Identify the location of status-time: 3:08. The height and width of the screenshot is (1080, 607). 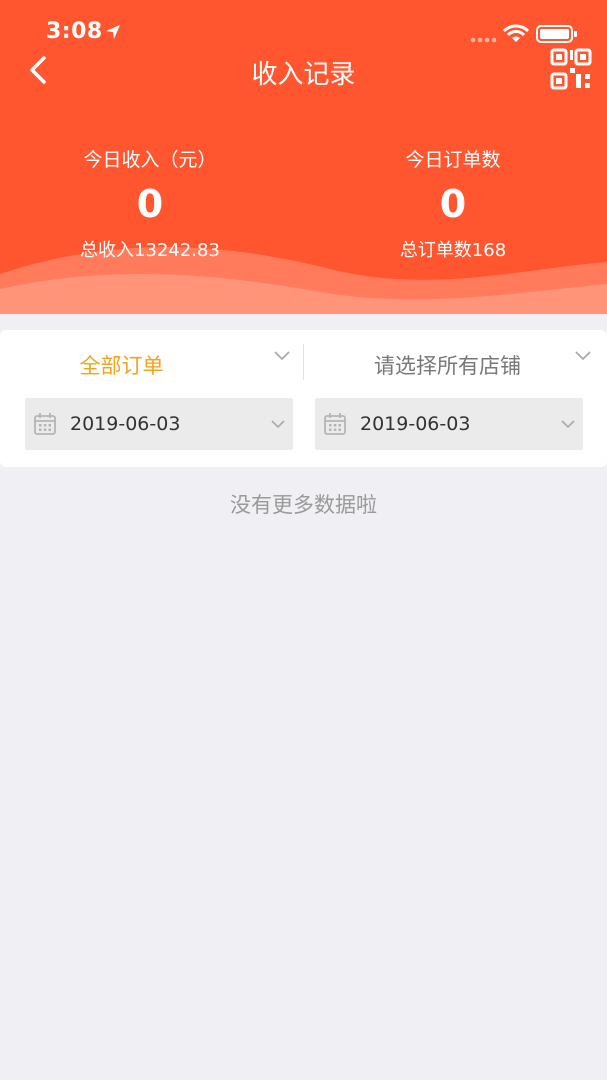
(74, 31).